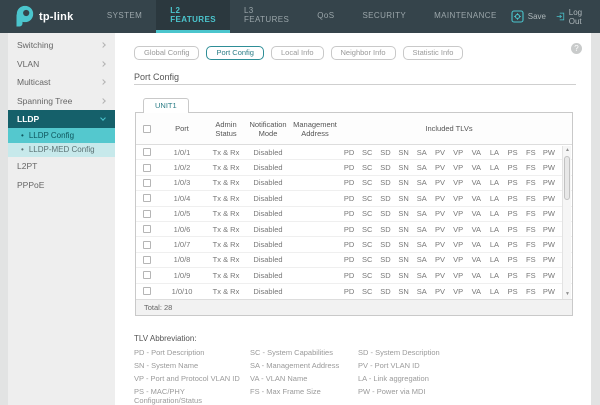 The width and height of the screenshot is (600, 405). Describe the element at coordinates (182, 168) in the screenshot. I see `port-cell: 1/0/2` at that location.